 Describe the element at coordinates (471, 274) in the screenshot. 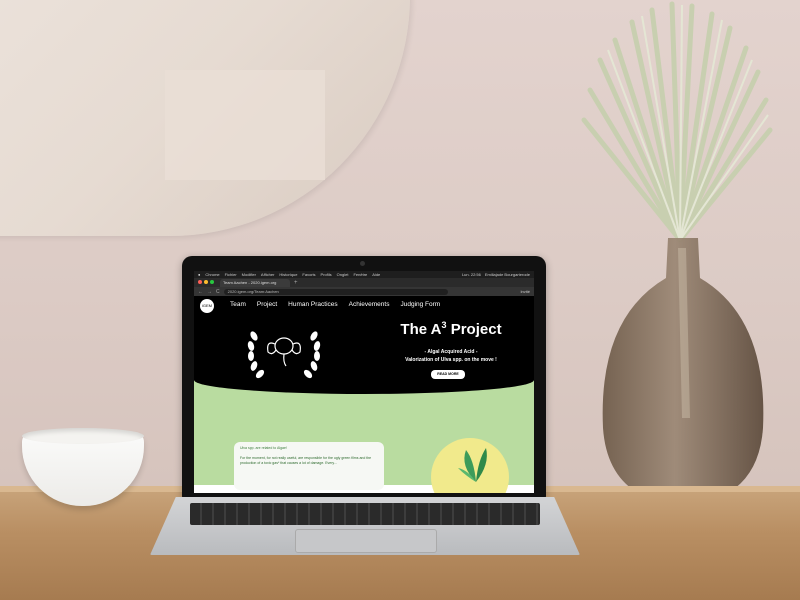

I see `menubar-clock: Lun. 22:56` at that location.